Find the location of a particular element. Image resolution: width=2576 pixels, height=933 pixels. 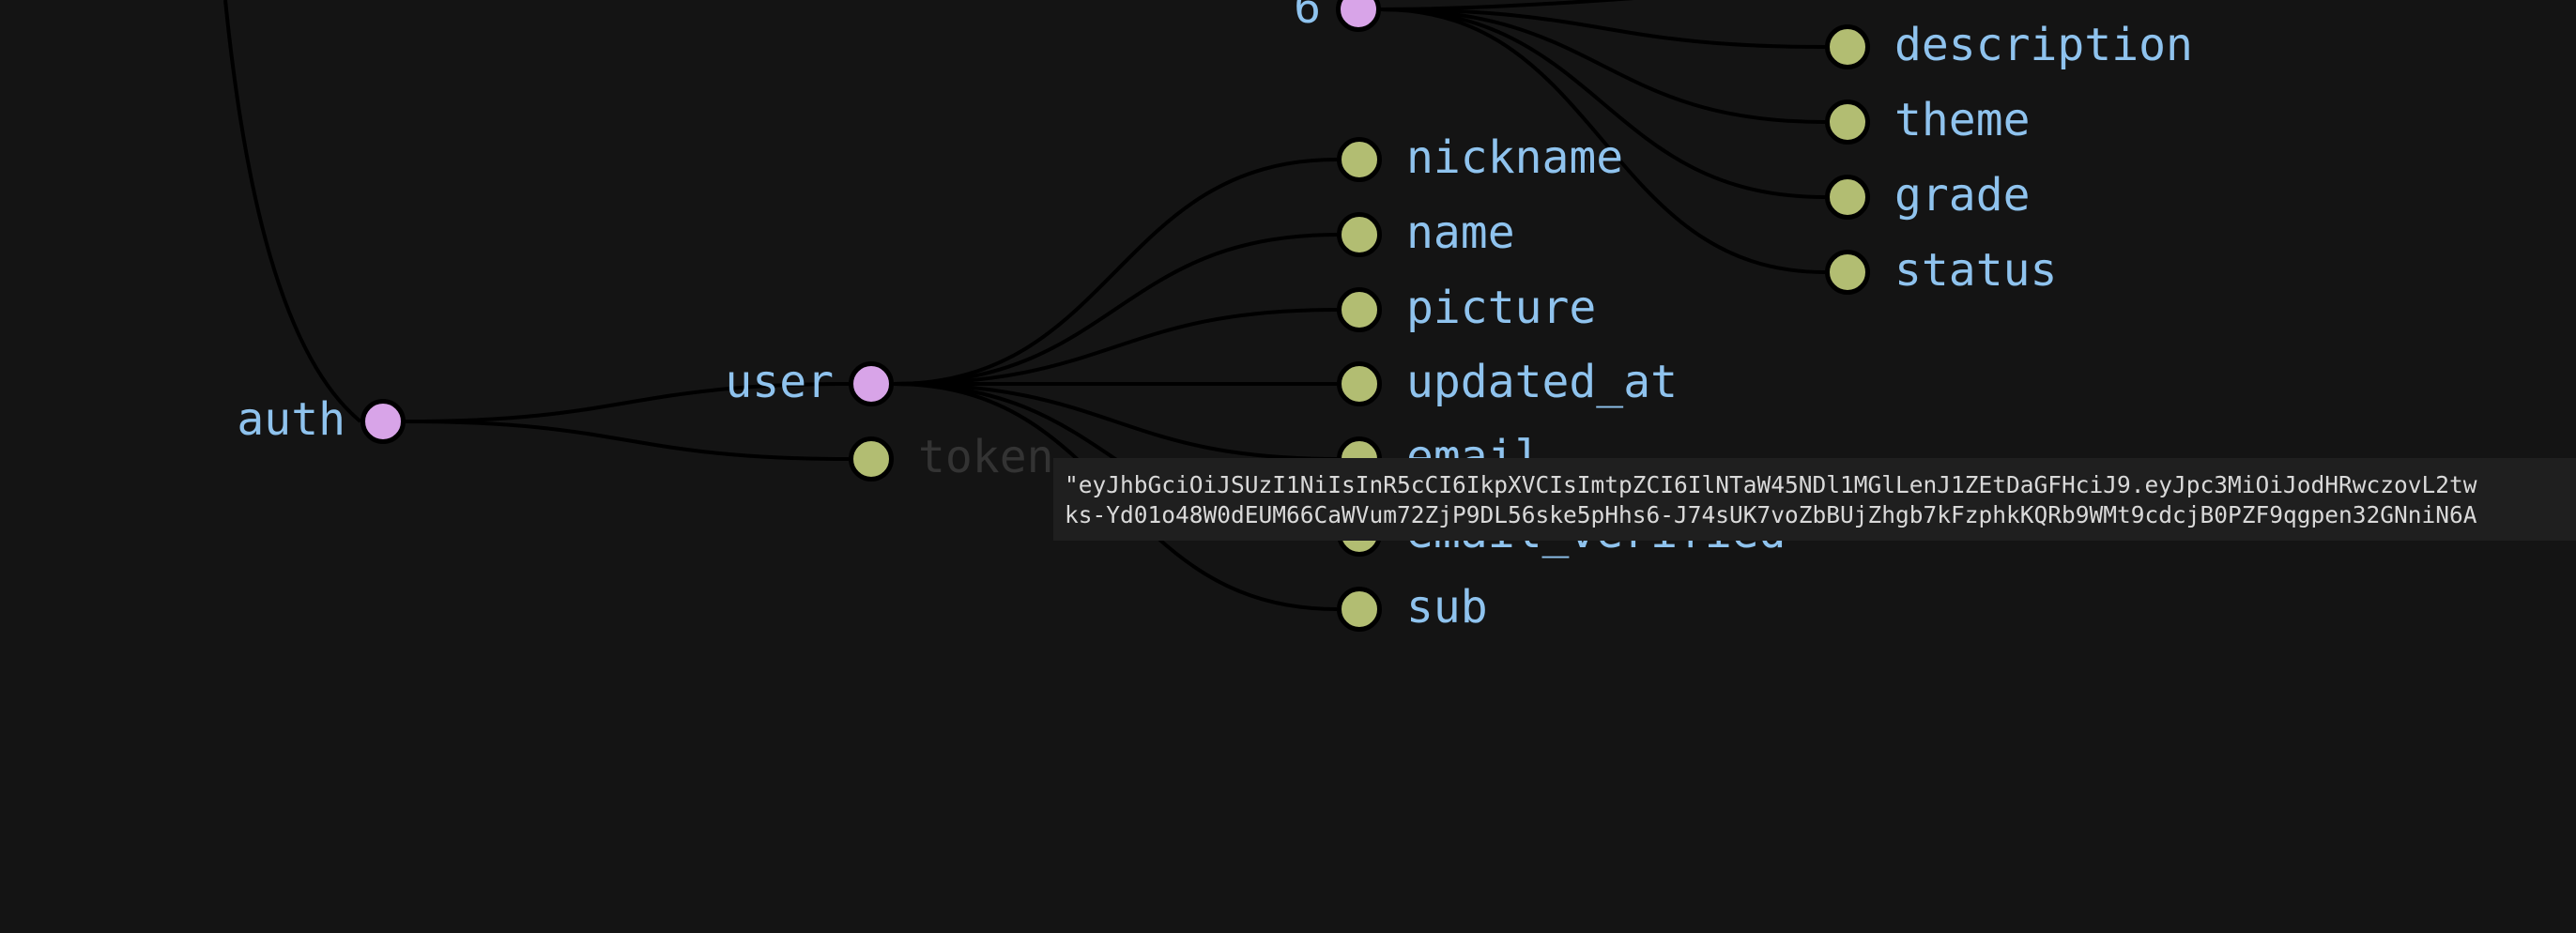

edge-auth-token is located at coordinates (627, 441).